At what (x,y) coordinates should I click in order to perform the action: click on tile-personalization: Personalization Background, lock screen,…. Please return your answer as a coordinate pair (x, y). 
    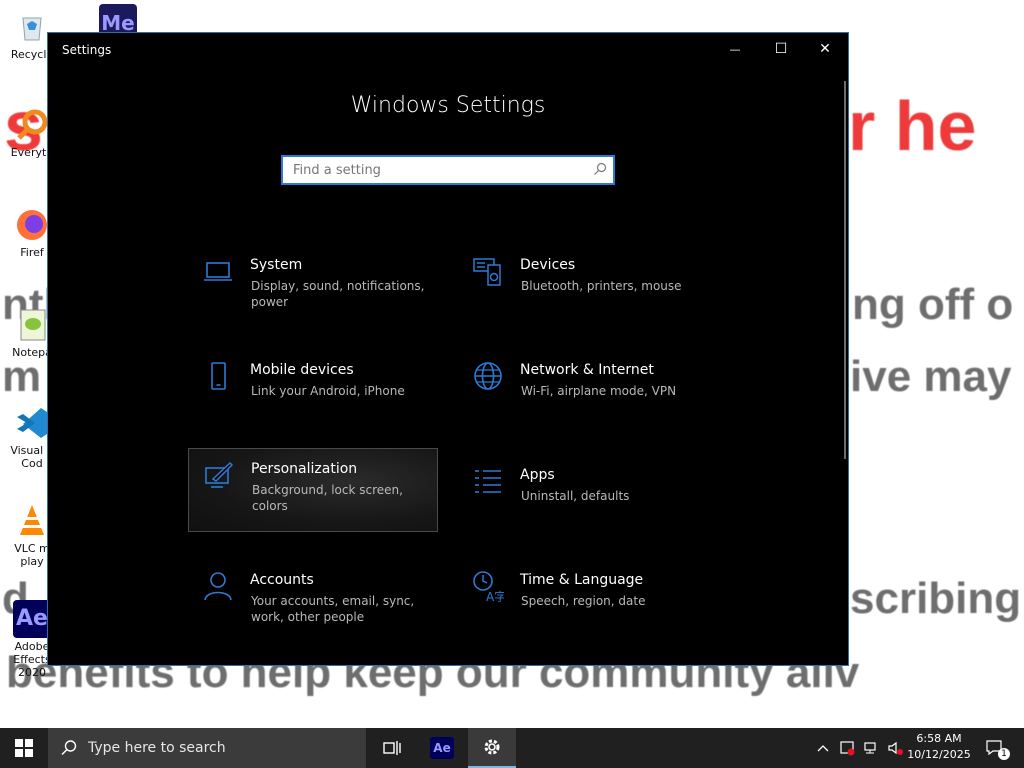
    Looking at the image, I should click on (313, 490).